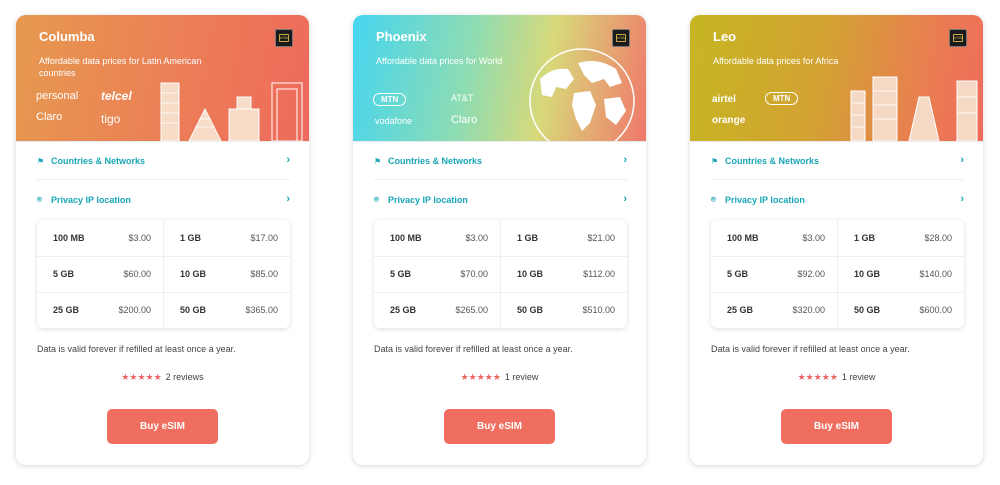  What do you see at coordinates (184, 377) in the screenshot?
I see `reviews-count: 2 reviews` at bounding box center [184, 377].